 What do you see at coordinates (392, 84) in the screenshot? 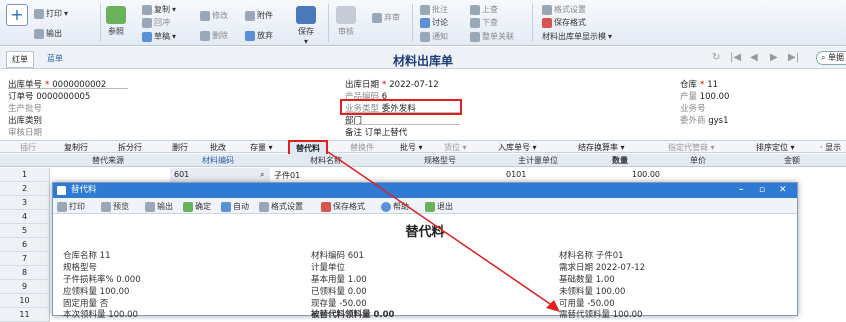
I see `outbound-date-field: 出库日期 * 2022-07-12` at bounding box center [392, 84].